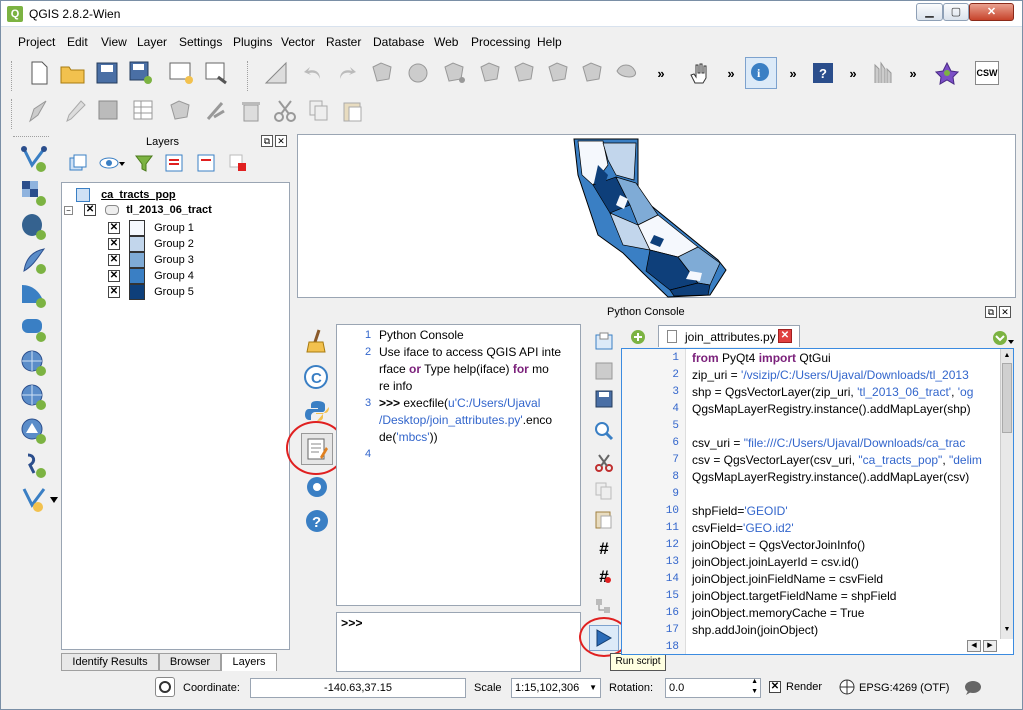 The width and height of the screenshot is (1023, 710). Describe the element at coordinates (277, 73) in the screenshot. I see `measure-icon` at that location.